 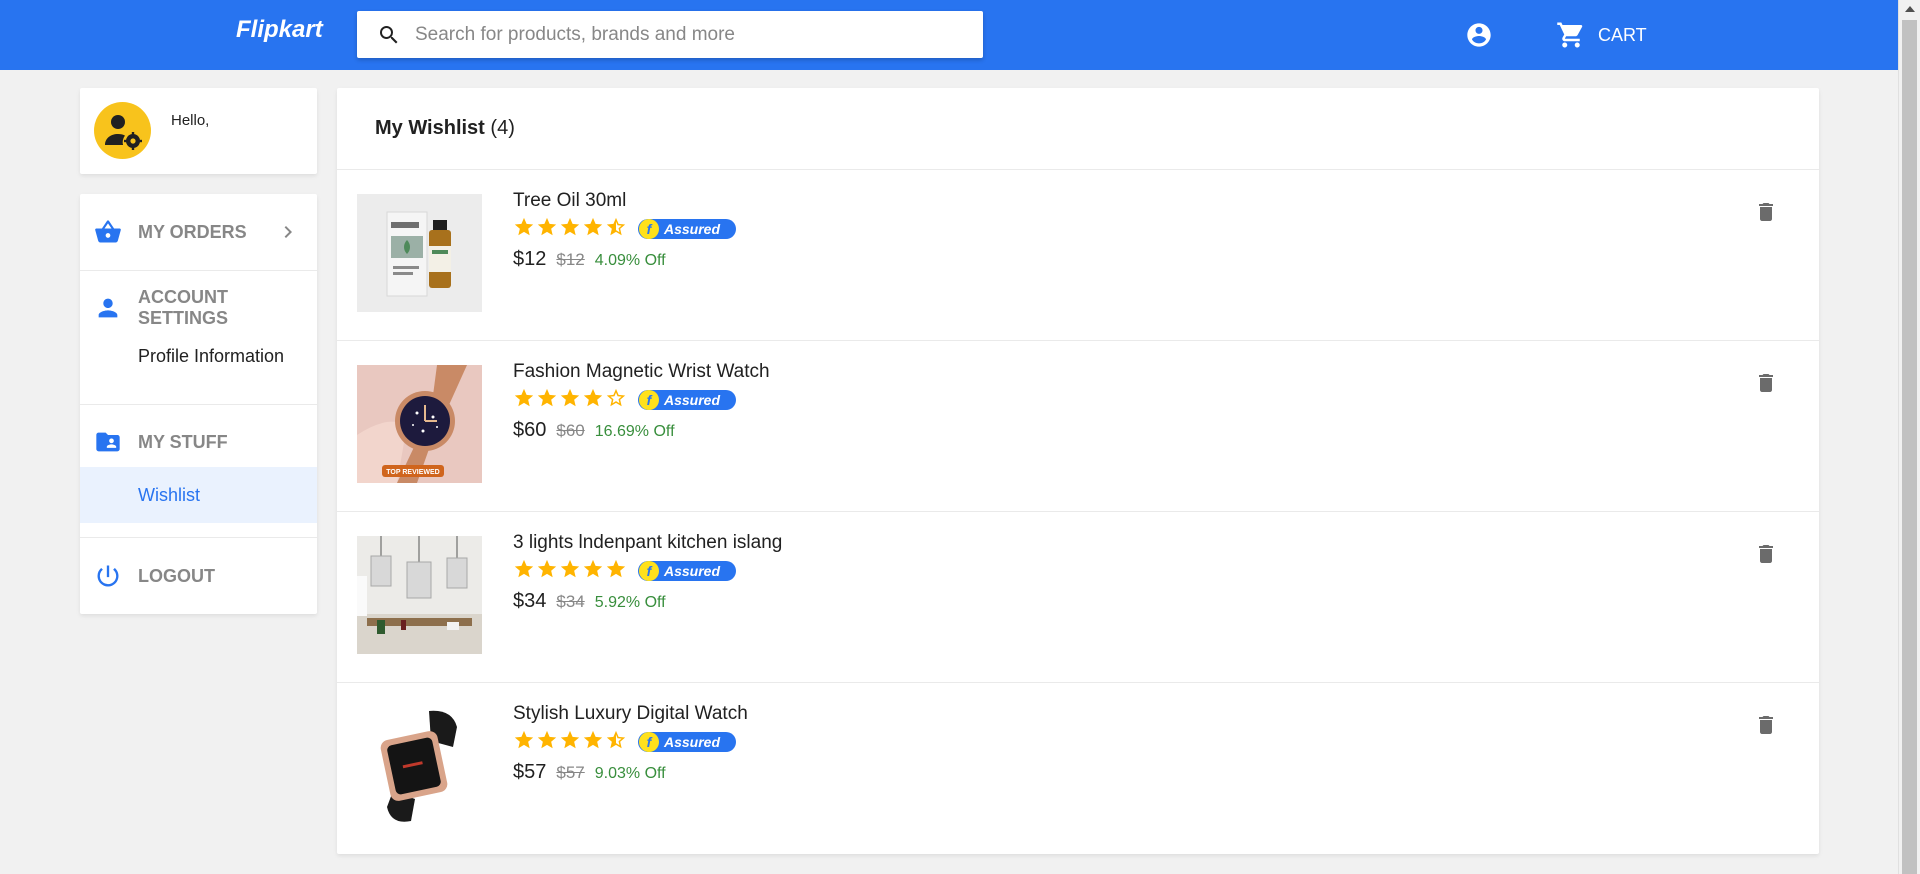 I want to click on sidebar-item-my-orders: MY ORDERS, so click(x=198, y=232).